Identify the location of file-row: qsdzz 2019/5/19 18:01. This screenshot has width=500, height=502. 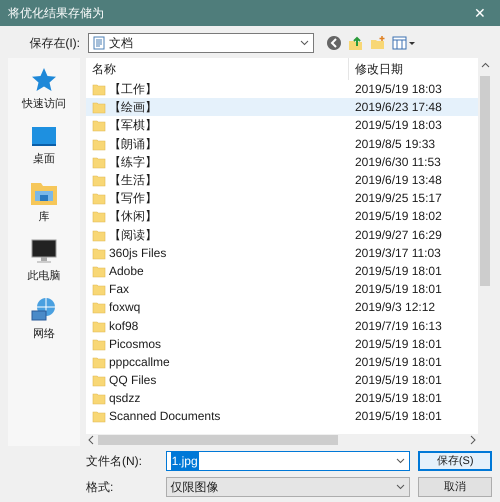
(282, 398).